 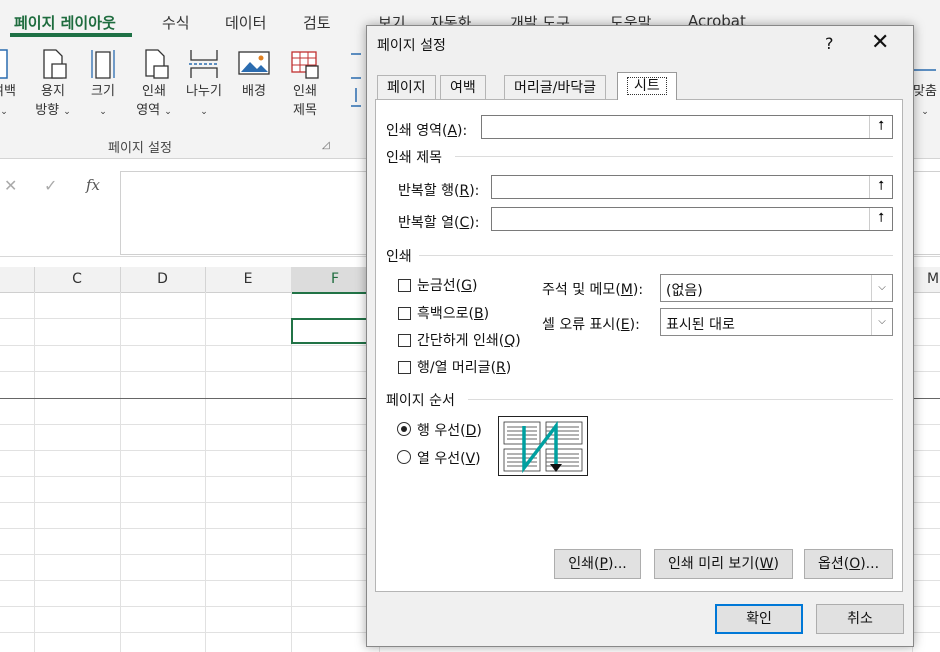 I want to click on black-white-label: 흑백으로(B), so click(x=453, y=314).